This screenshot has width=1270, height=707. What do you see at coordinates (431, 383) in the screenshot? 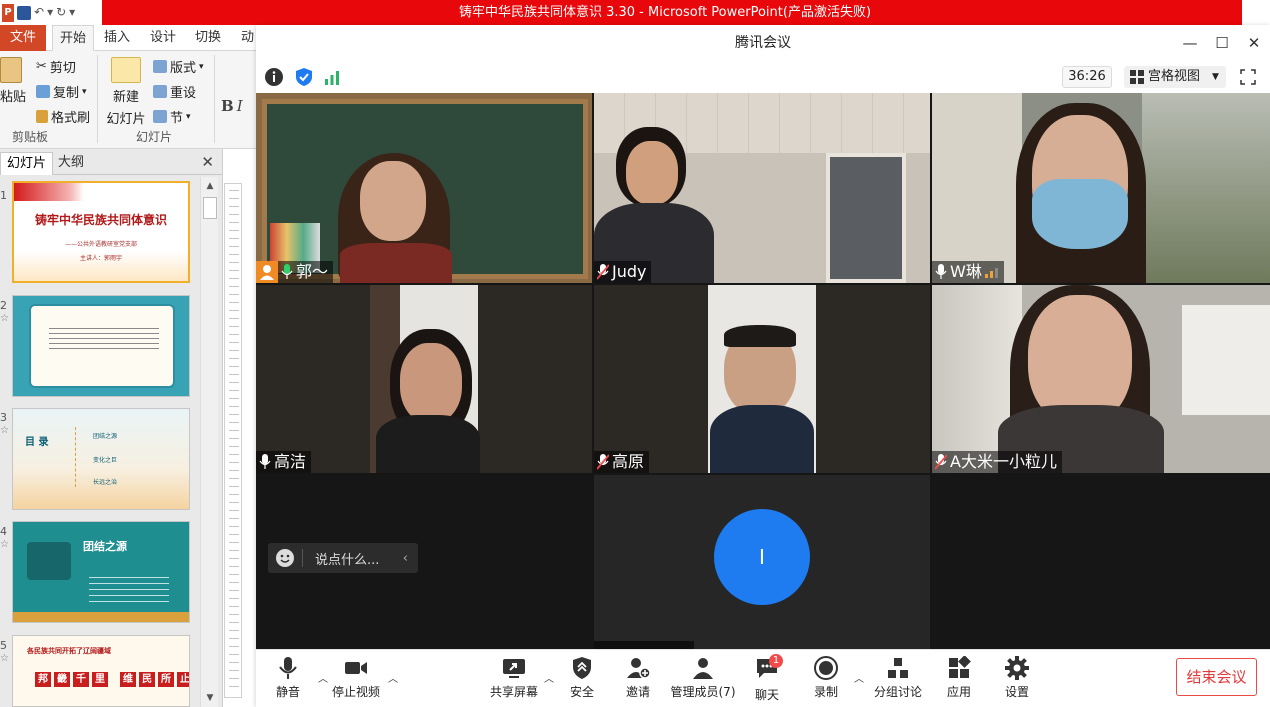
I see `person-face` at bounding box center [431, 383].